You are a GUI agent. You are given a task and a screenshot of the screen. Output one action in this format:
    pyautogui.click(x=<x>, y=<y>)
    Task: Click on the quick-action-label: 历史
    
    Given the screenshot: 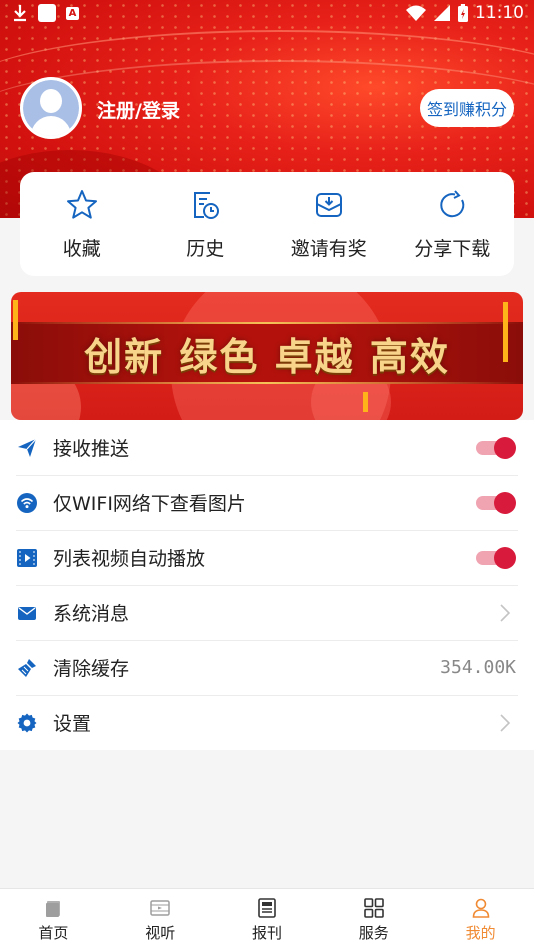 What is the action you would take?
    pyautogui.click(x=205, y=249)
    